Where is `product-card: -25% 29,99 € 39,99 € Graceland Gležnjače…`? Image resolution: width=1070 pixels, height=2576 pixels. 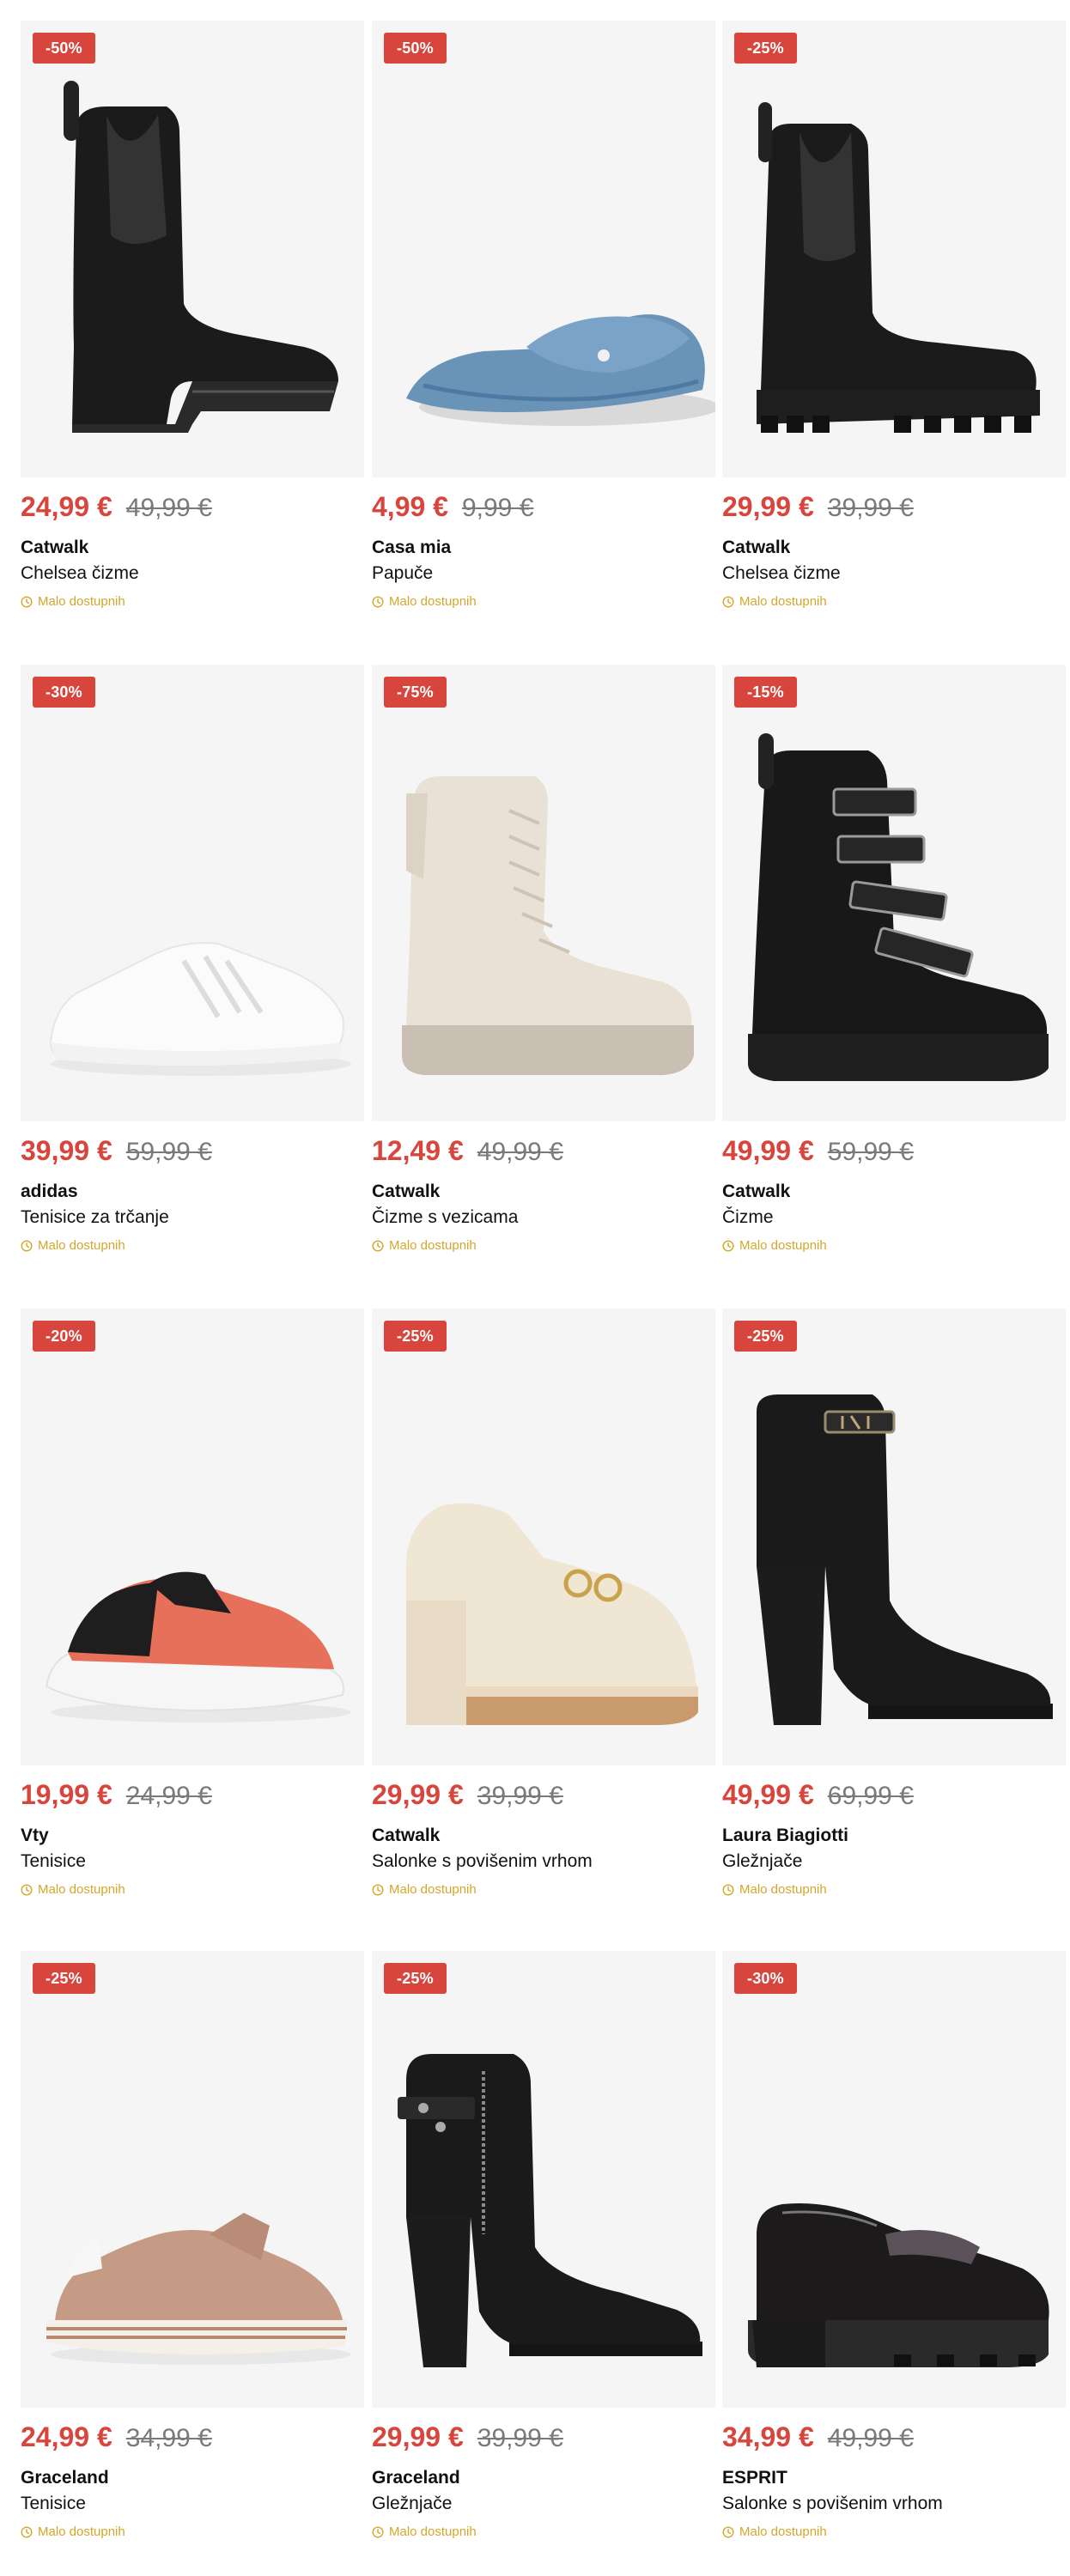 product-card: -25% 29,99 € 39,99 € Graceland Gležnjače… is located at coordinates (543, 2260).